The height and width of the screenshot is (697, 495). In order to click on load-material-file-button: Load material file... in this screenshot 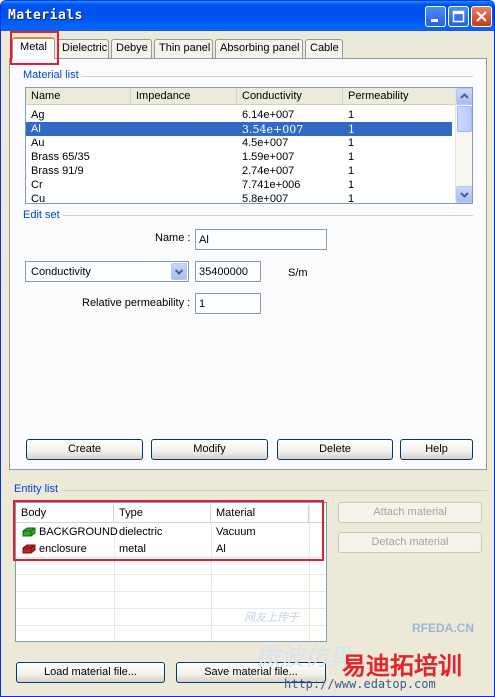, I will do `click(90, 672)`.